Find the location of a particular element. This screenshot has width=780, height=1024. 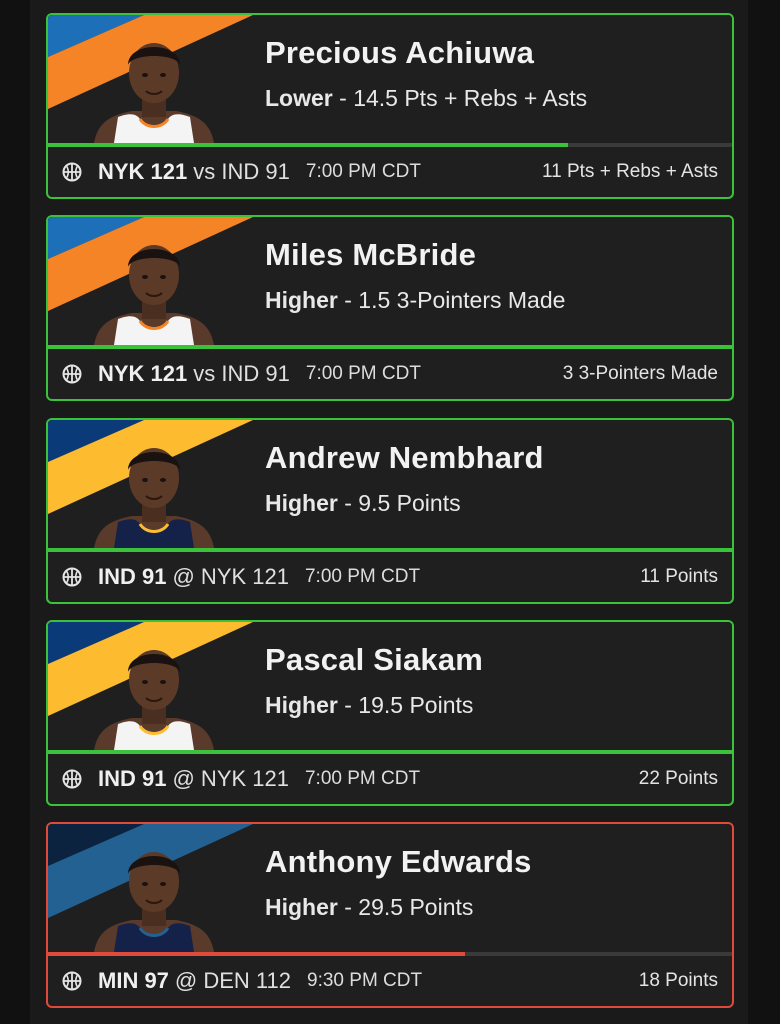

pick-stat-line: 29.5 Points is located at coordinates (416, 907).